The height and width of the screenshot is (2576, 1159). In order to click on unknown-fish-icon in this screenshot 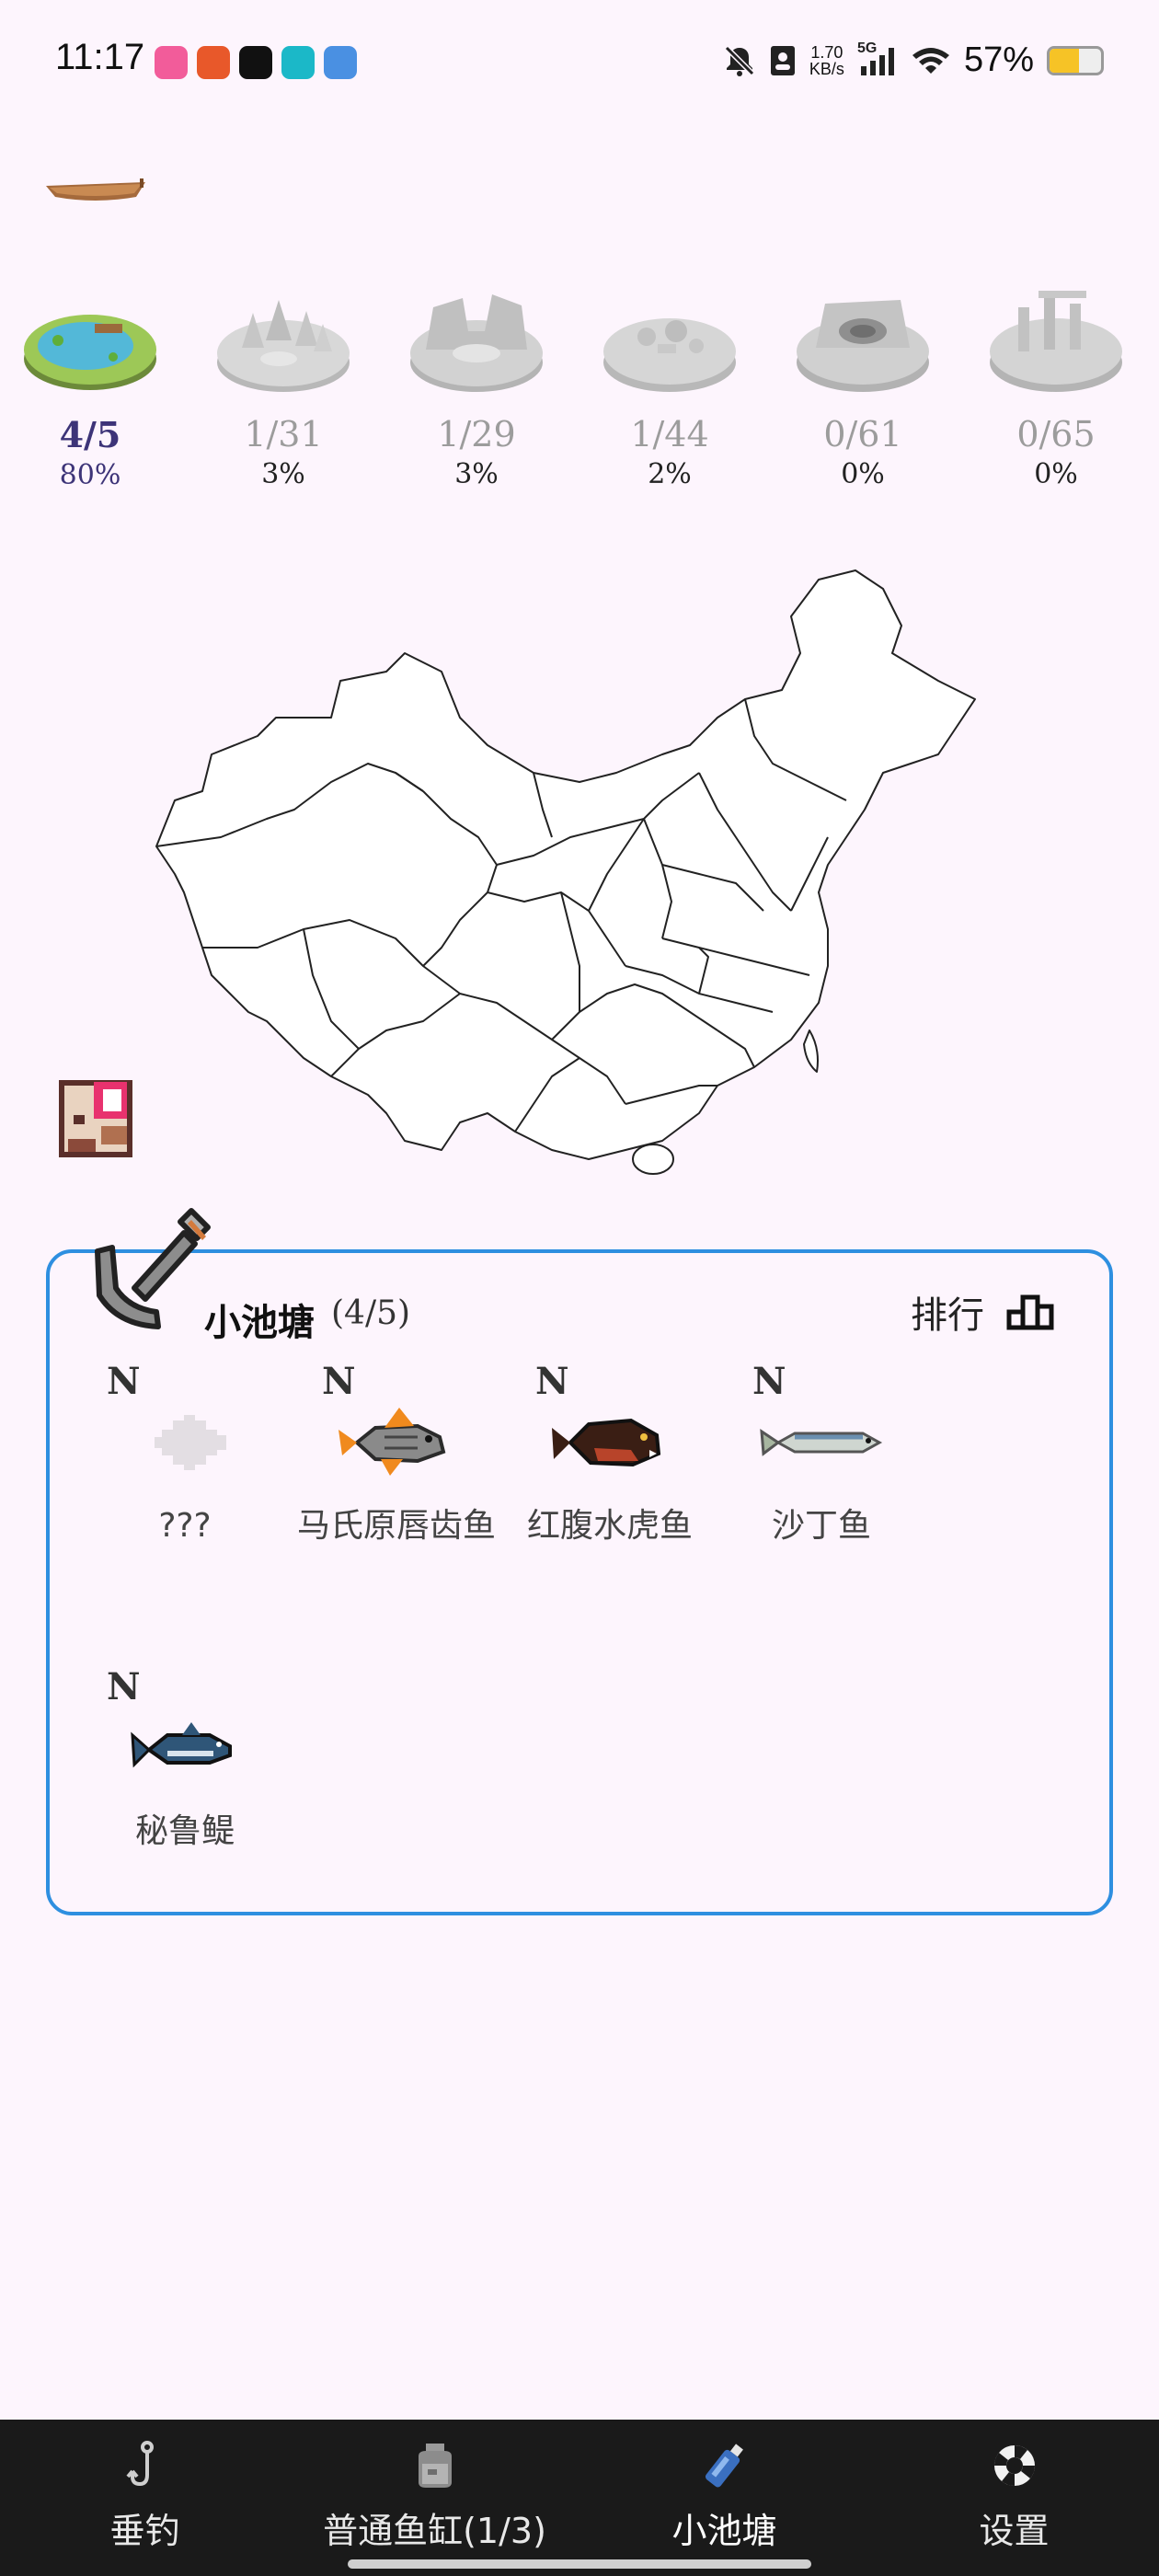, I will do `click(190, 1442)`.